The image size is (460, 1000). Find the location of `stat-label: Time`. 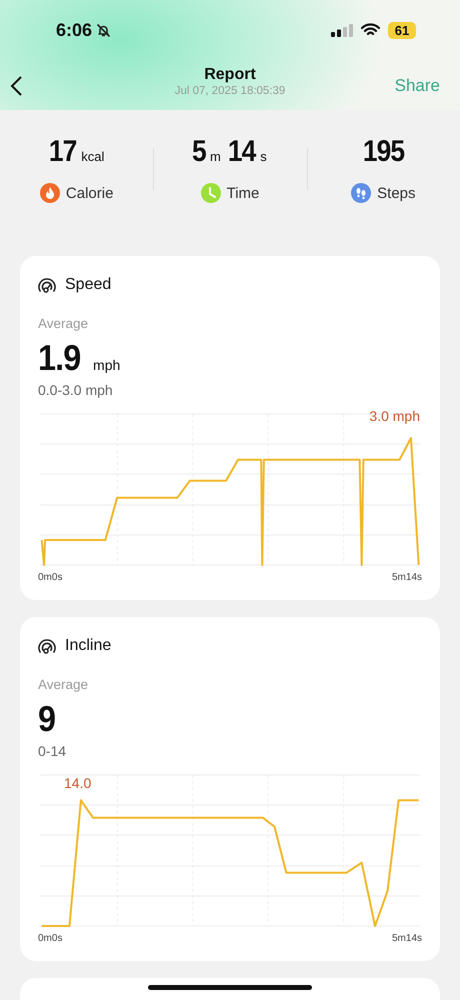

stat-label: Time is located at coordinates (243, 193).